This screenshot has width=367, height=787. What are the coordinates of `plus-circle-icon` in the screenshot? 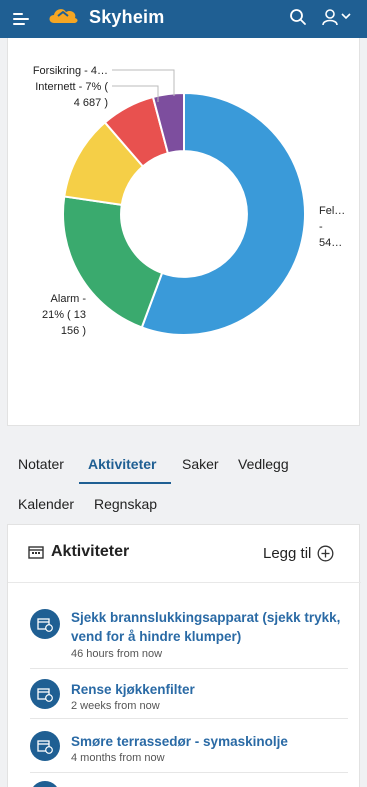 It's located at (325, 553).